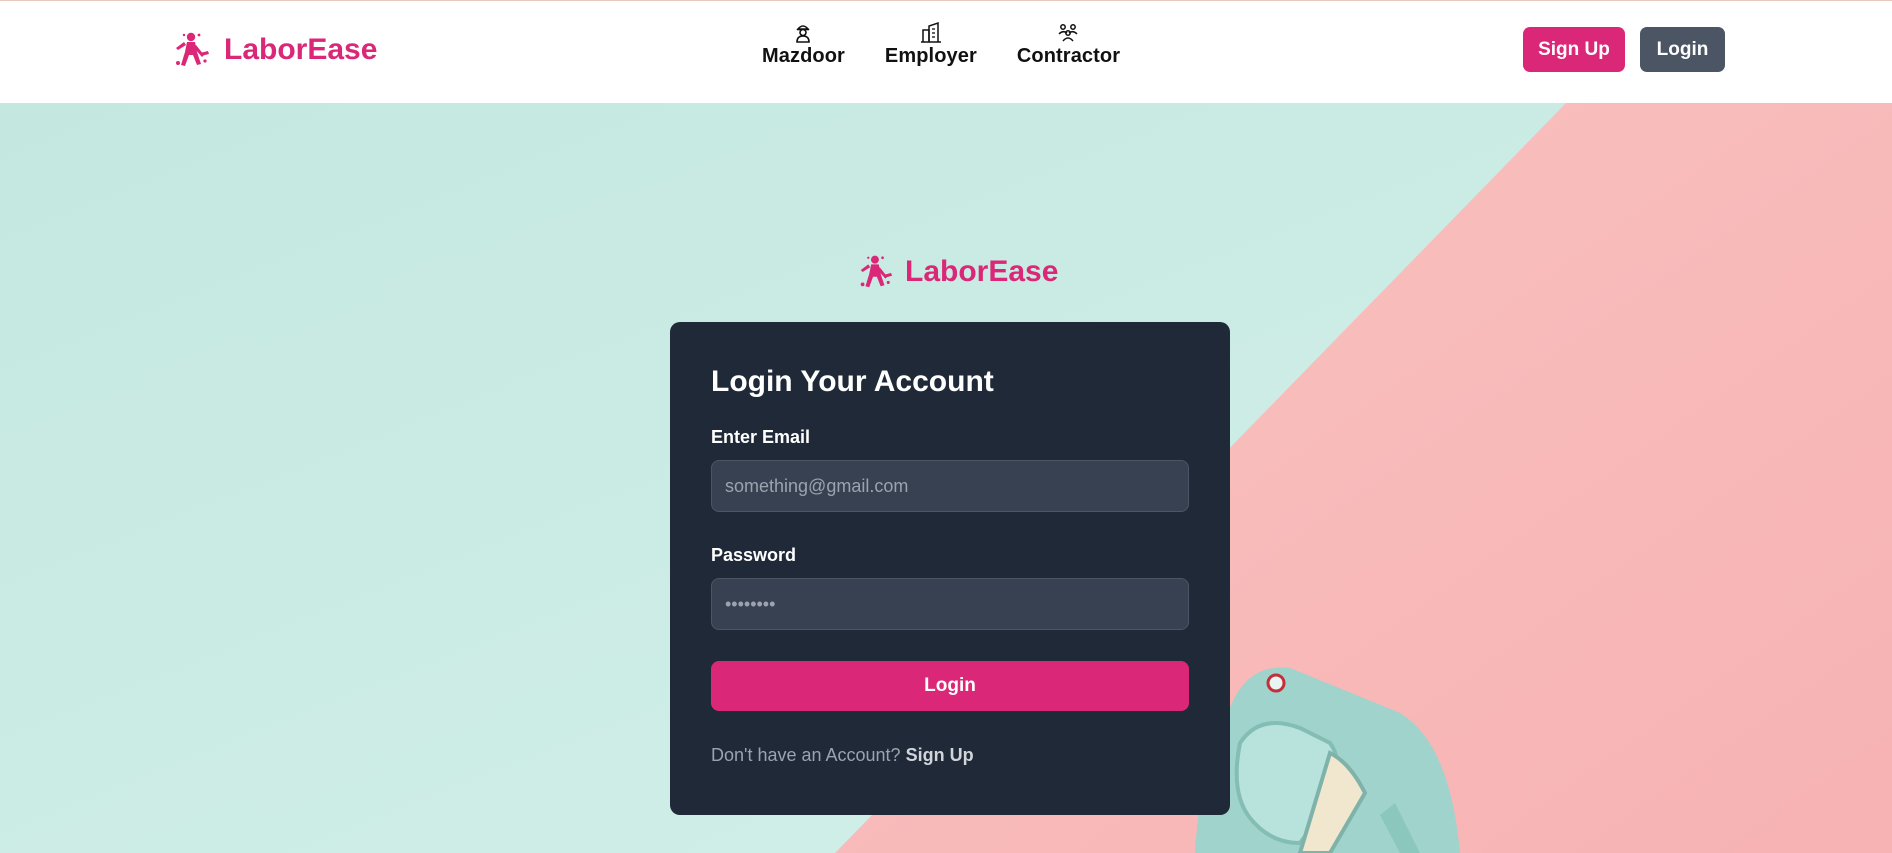  I want to click on main-nav: Mazdoor Employer Contractor, so click(941, 44).